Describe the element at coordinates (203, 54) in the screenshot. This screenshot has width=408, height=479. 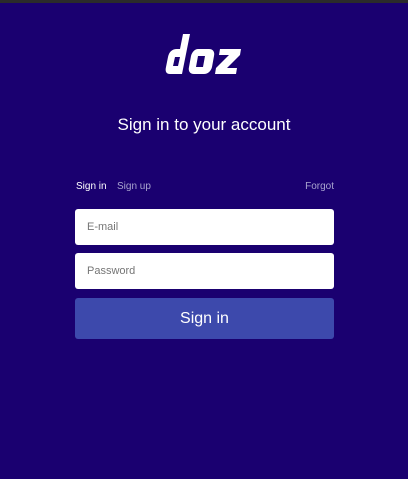
I see `doz-logo-icon` at that location.